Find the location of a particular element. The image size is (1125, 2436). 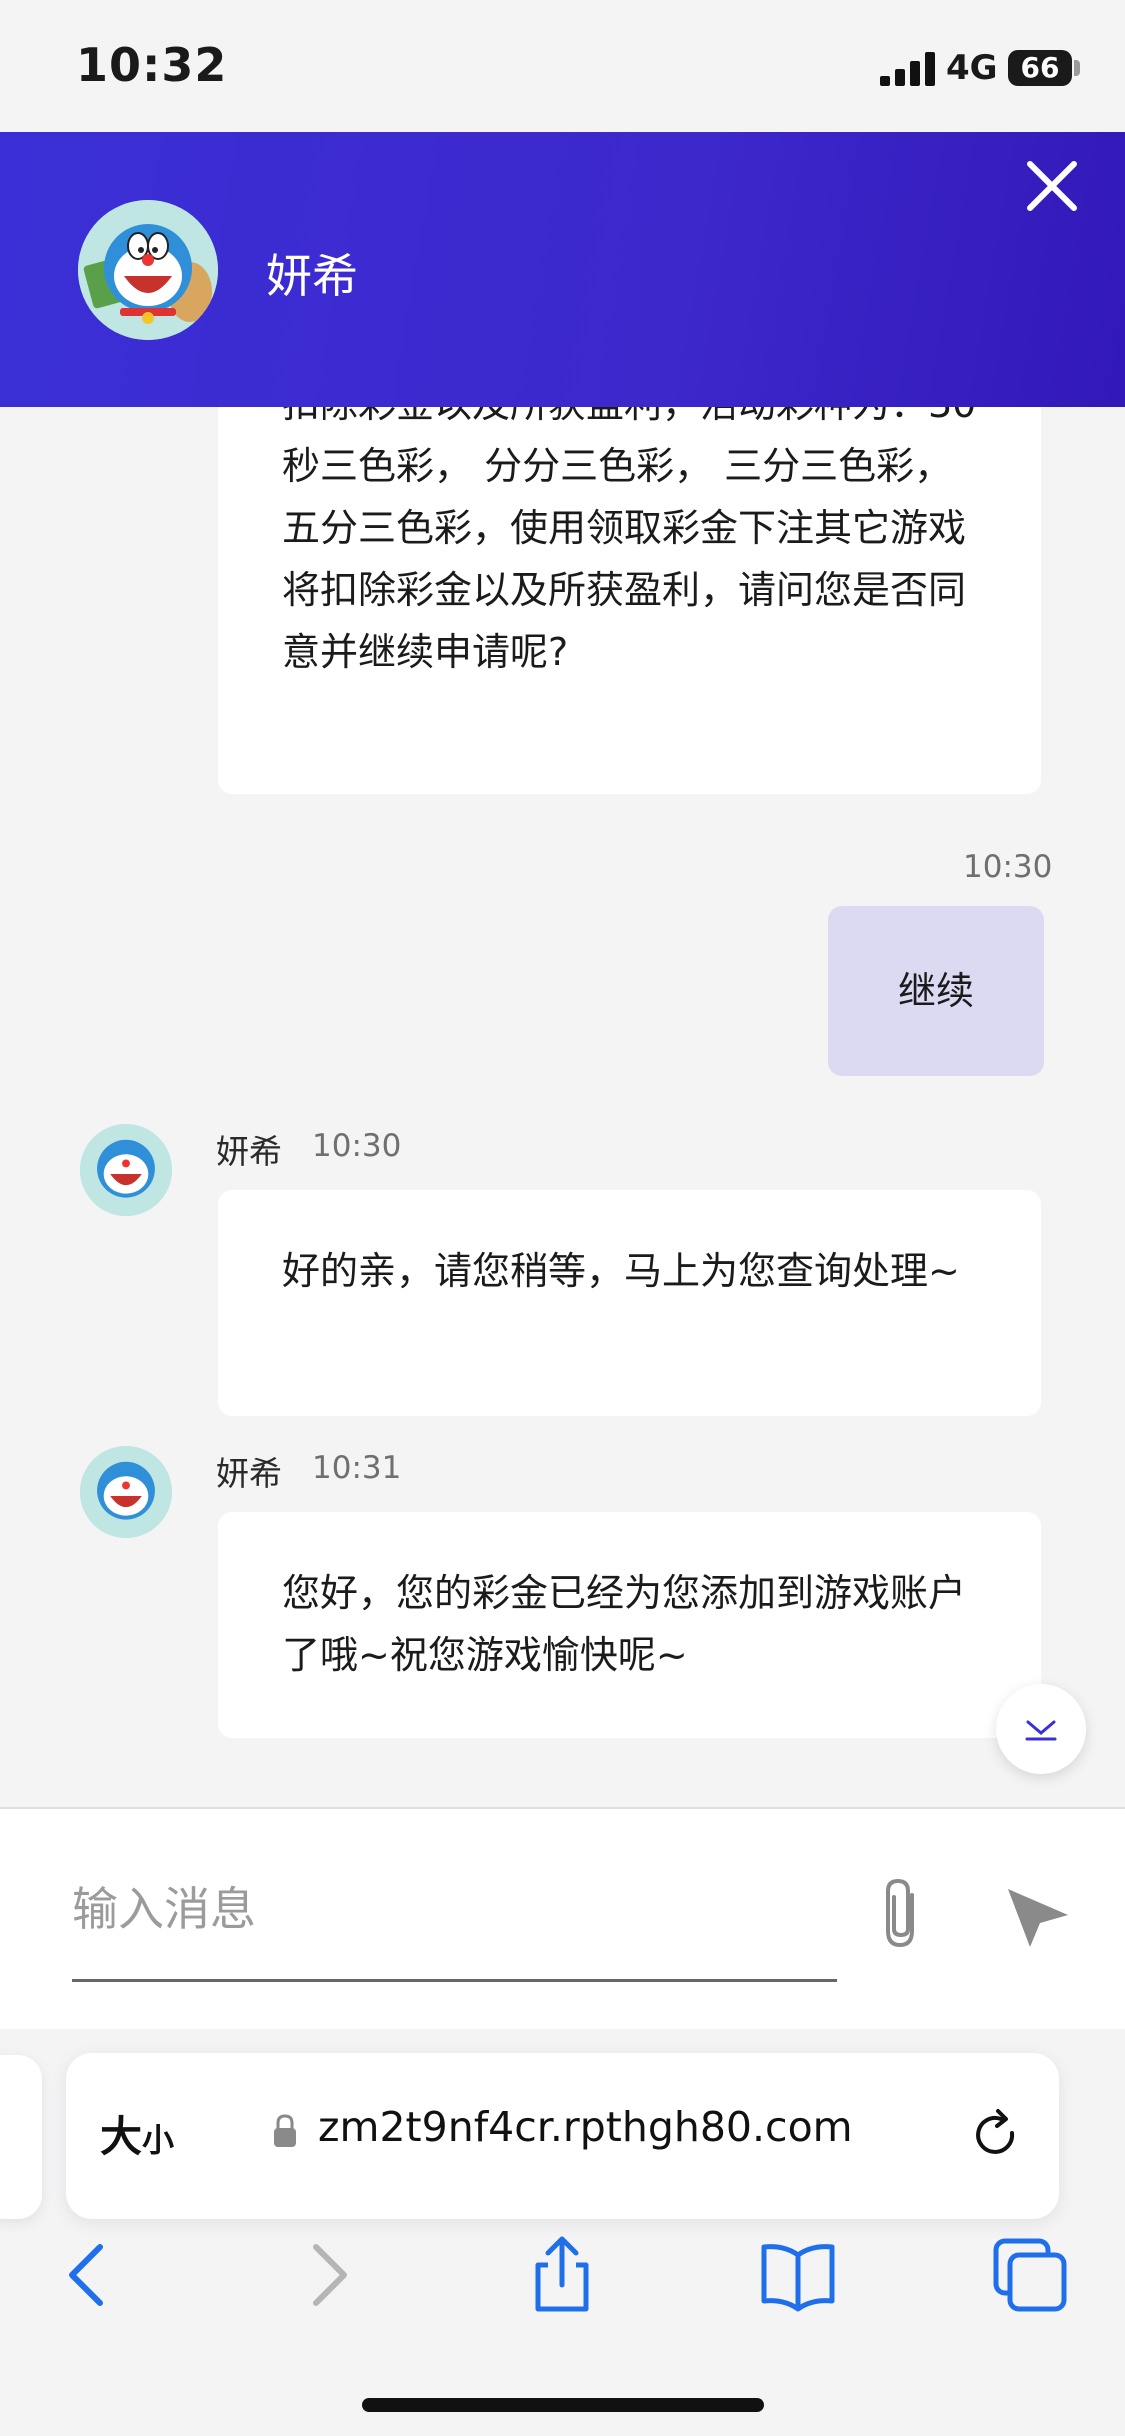

agent-name: 妍希 is located at coordinates (312, 276).